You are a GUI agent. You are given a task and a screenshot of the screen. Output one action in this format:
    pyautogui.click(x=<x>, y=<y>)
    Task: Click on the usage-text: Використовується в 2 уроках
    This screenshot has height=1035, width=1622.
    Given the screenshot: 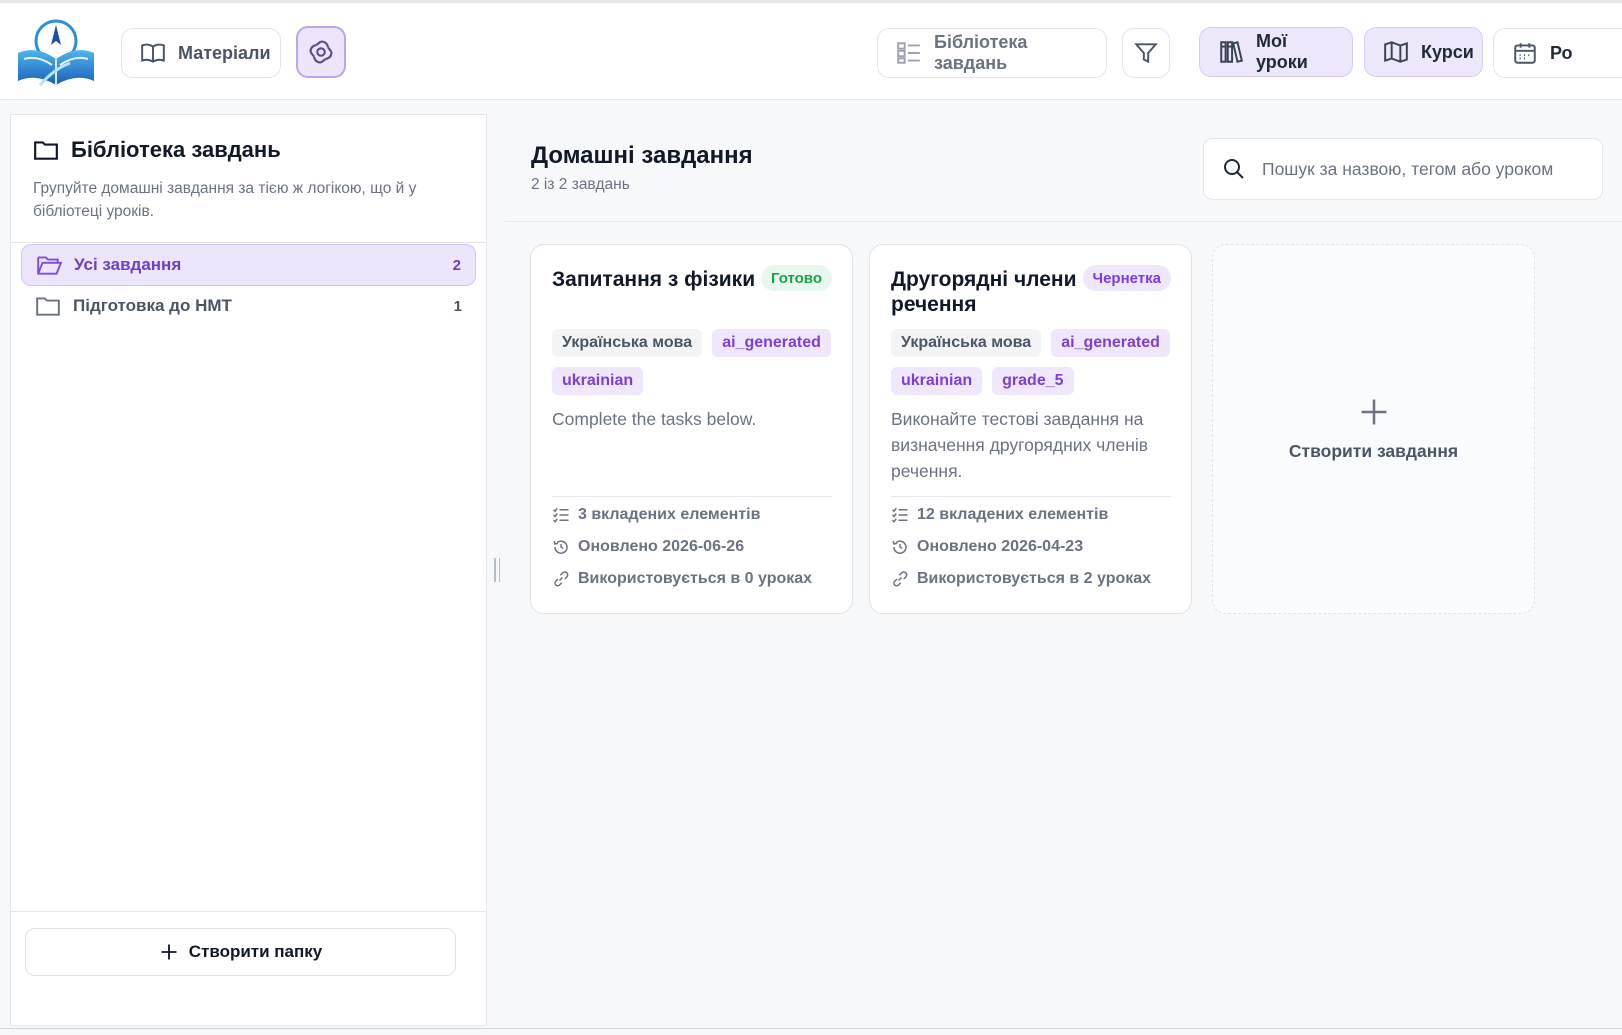 What is the action you would take?
    pyautogui.click(x=1034, y=578)
    